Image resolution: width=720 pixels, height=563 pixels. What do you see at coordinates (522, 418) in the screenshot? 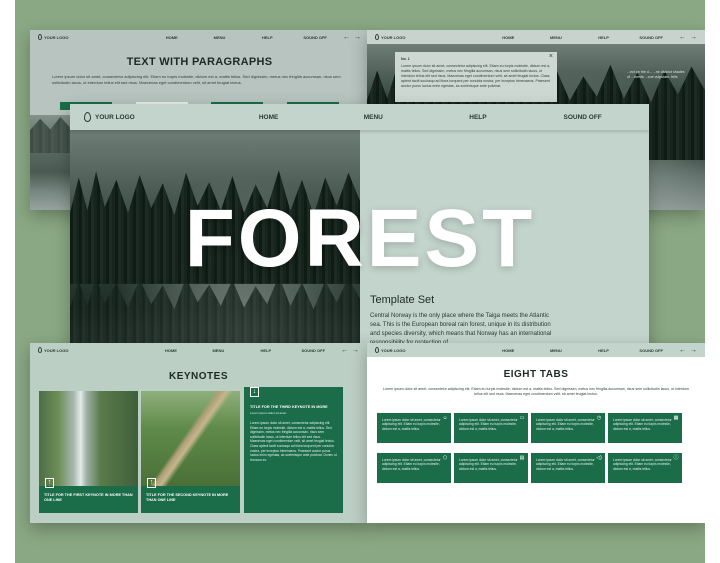
I see `monitor-icon: ▭` at bounding box center [522, 418].